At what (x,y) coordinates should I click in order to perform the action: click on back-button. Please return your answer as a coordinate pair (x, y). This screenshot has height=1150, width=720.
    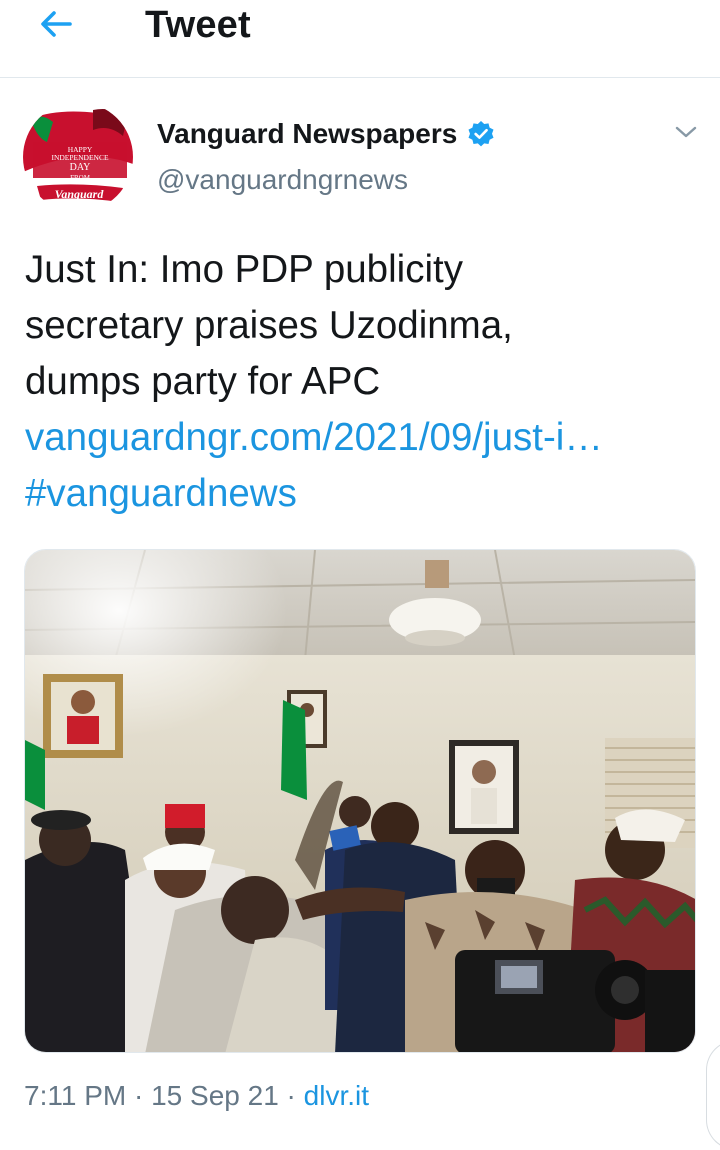
    Looking at the image, I should click on (56, 24).